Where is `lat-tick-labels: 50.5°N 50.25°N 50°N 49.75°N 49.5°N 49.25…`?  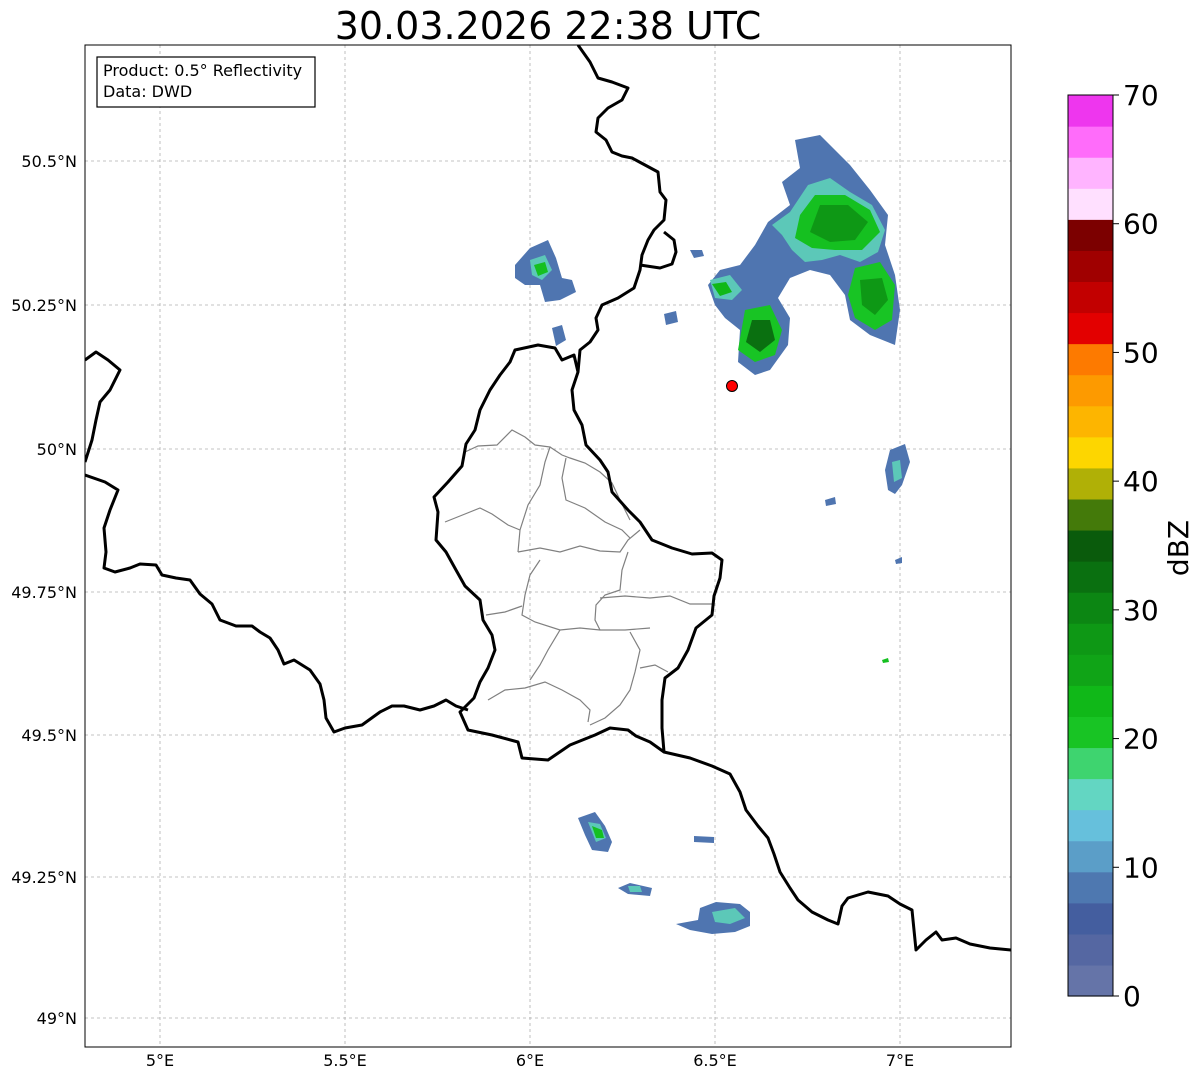 lat-tick-labels: 50.5°N 50.25°N 50°N 49.75°N 49.5°N 49.25… is located at coordinates (44, 590).